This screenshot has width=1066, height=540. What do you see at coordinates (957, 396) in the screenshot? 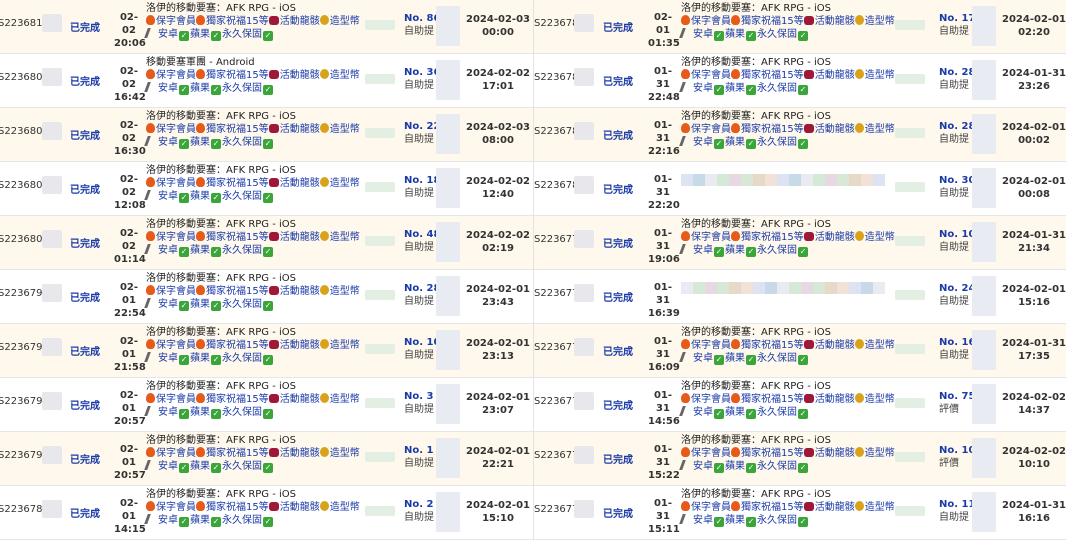
I see `order-number: No. 75` at bounding box center [957, 396].